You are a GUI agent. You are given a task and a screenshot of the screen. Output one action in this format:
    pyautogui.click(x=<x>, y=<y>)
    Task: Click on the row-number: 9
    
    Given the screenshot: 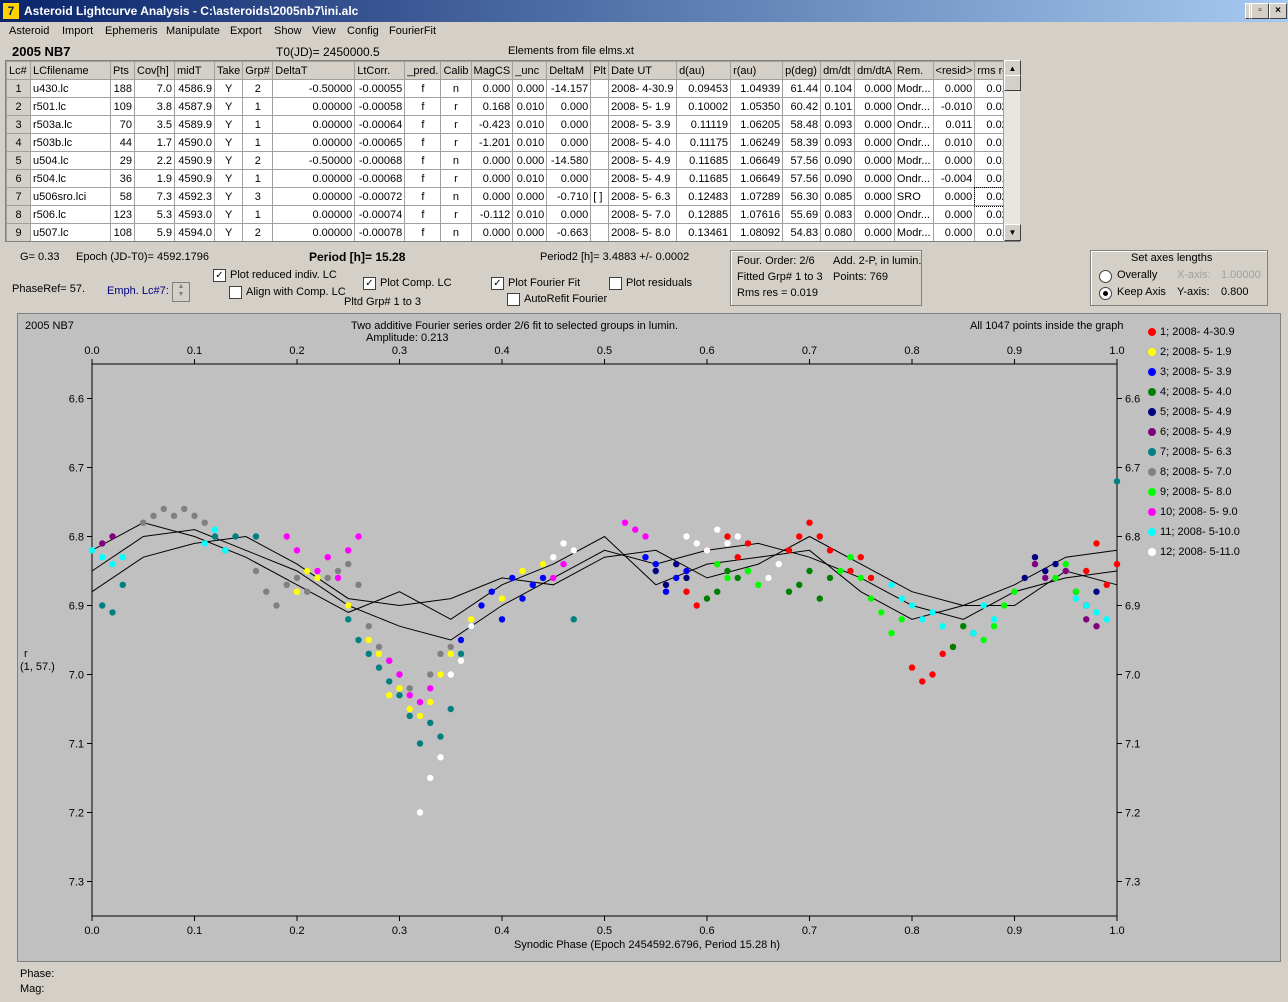 What is the action you would take?
    pyautogui.click(x=18, y=232)
    